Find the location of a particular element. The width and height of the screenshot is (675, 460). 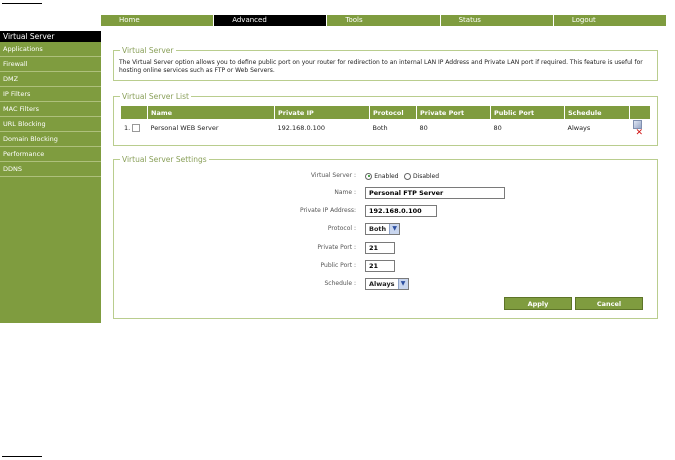

tab-tools: Tools is located at coordinates (384, 20).